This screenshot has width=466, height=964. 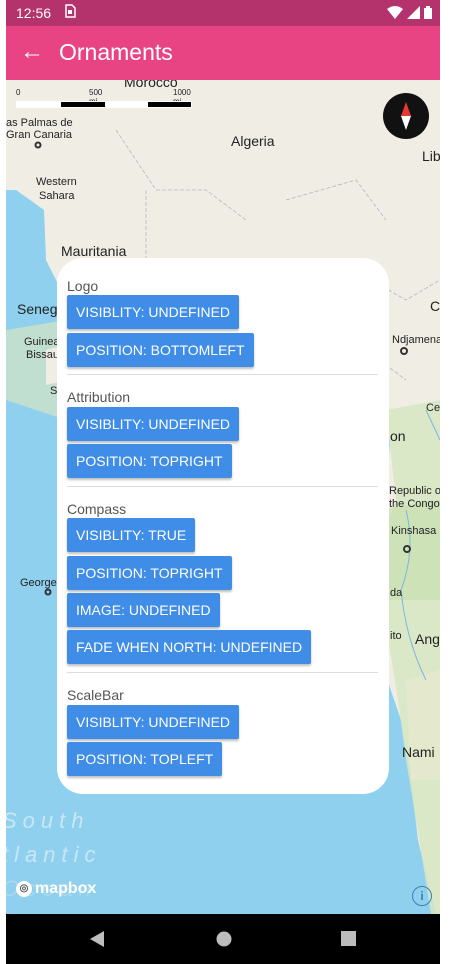 I want to click on mapbox-logo: ◎ mapbox, so click(x=56, y=889).